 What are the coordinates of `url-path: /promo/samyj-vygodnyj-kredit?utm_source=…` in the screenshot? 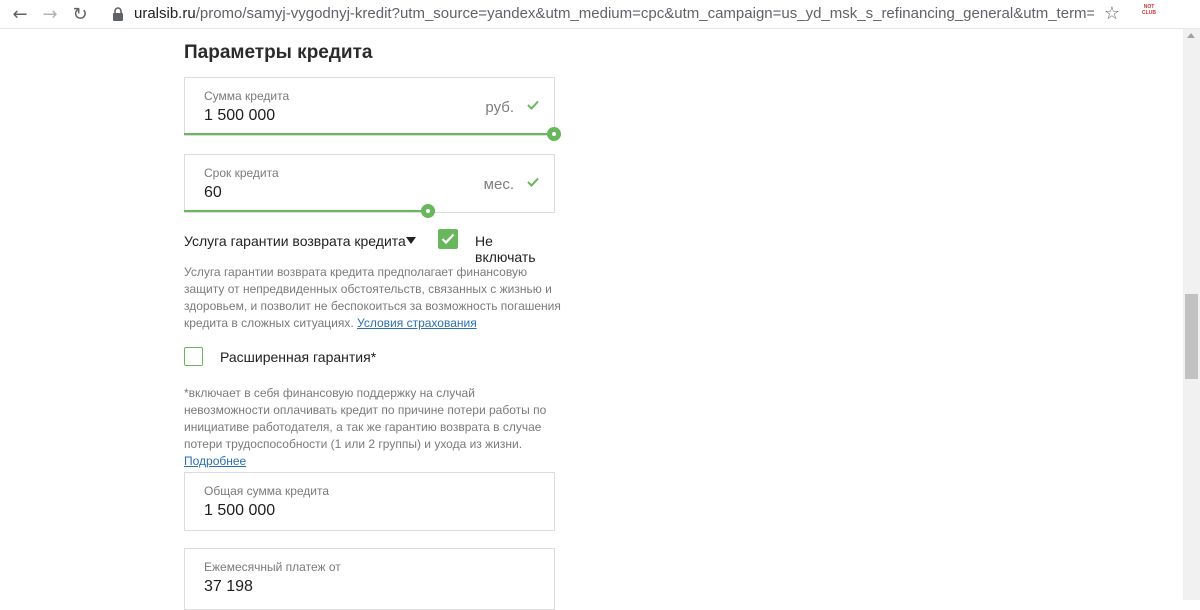 It's located at (644, 13).